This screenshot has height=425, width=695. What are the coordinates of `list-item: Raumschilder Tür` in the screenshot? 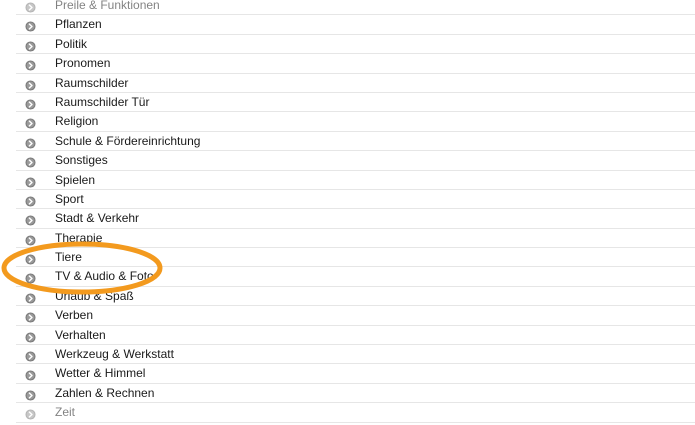 It's located at (355, 103).